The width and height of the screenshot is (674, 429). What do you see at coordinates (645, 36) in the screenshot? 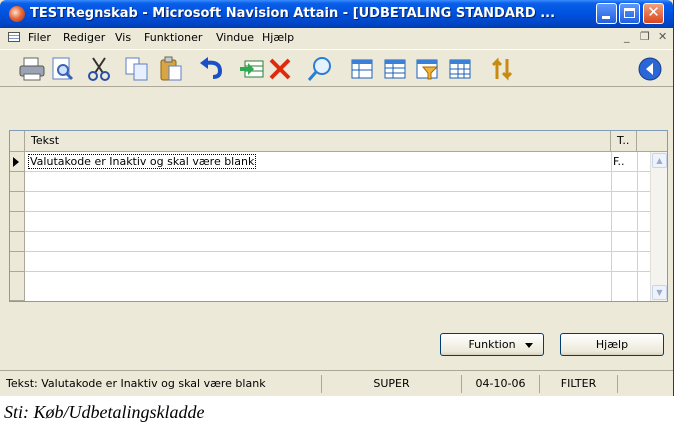
I see `mdi-restore-icon: ❐` at bounding box center [645, 36].